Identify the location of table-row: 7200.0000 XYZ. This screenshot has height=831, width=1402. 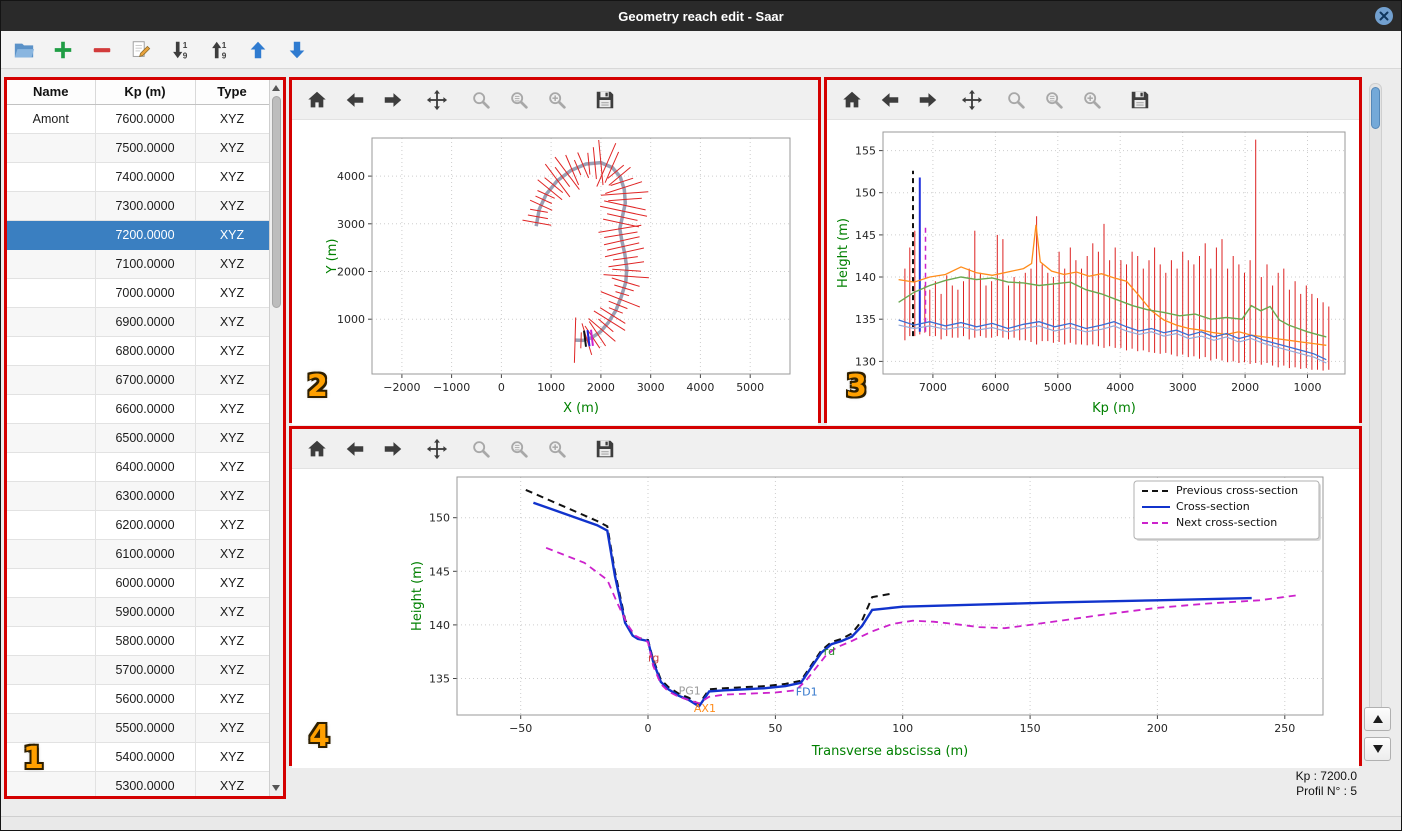
(138, 235).